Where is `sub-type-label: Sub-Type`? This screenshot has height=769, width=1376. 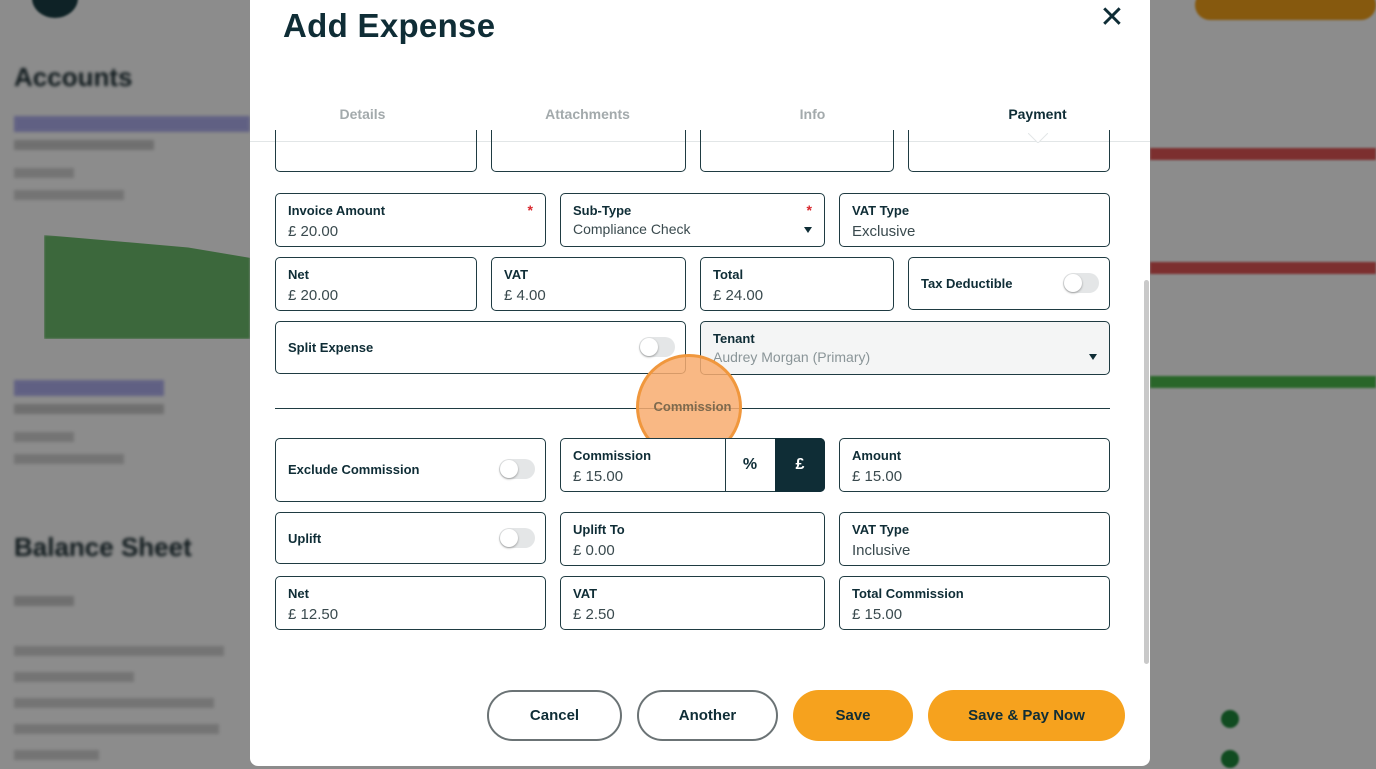
sub-type-label: Sub-Type is located at coordinates (602, 210).